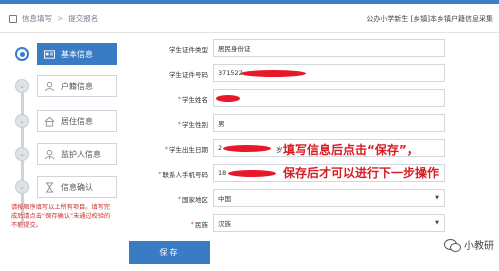 The width and height of the screenshot is (499, 271). I want to click on step-label: 监护人信息, so click(81, 154).